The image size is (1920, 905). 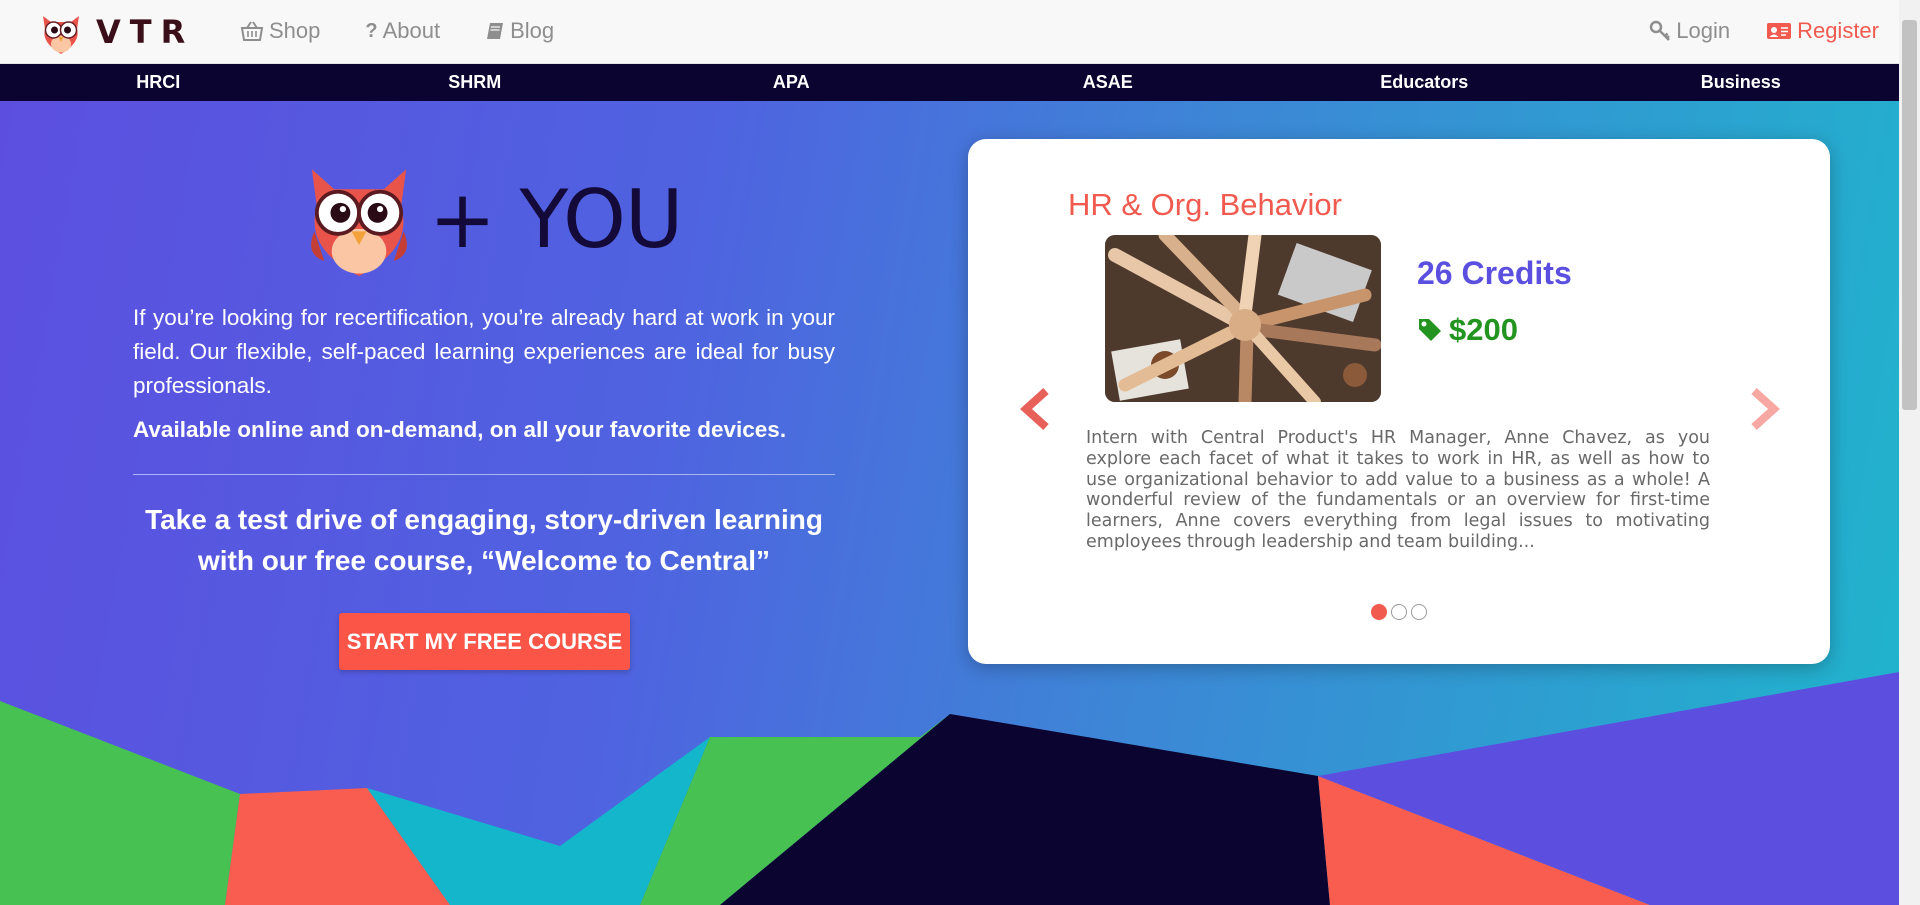 I want to click on site-logo: VTR, so click(x=115, y=32).